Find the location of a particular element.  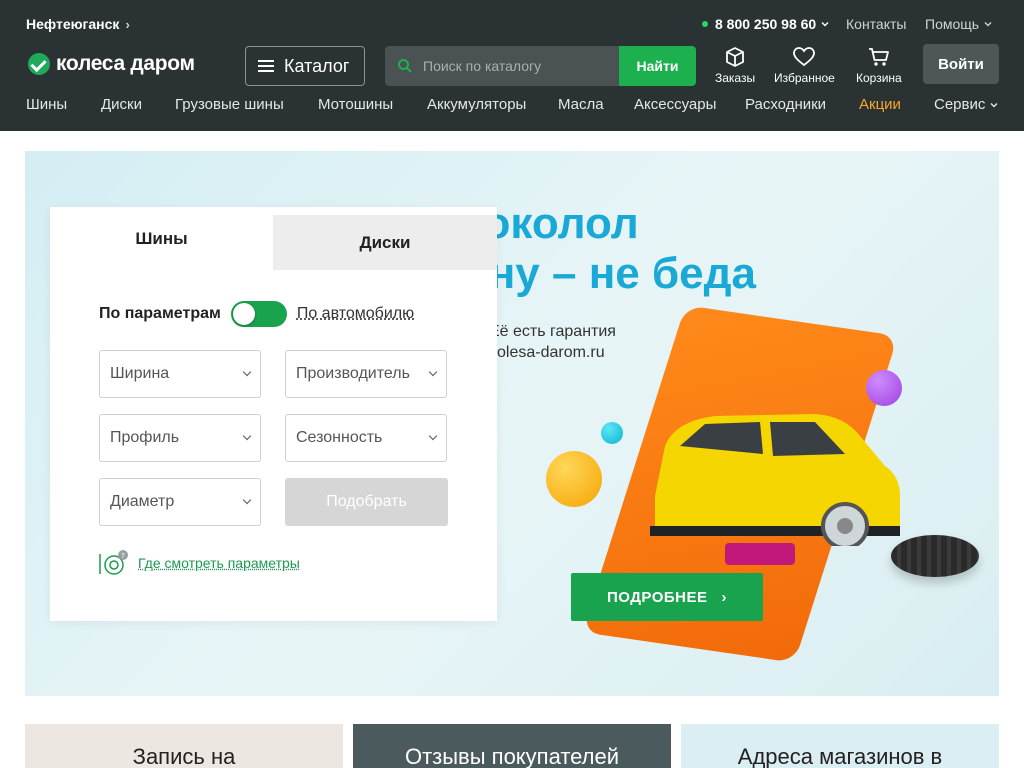

diameter-select: Диаметр is located at coordinates (180, 502).